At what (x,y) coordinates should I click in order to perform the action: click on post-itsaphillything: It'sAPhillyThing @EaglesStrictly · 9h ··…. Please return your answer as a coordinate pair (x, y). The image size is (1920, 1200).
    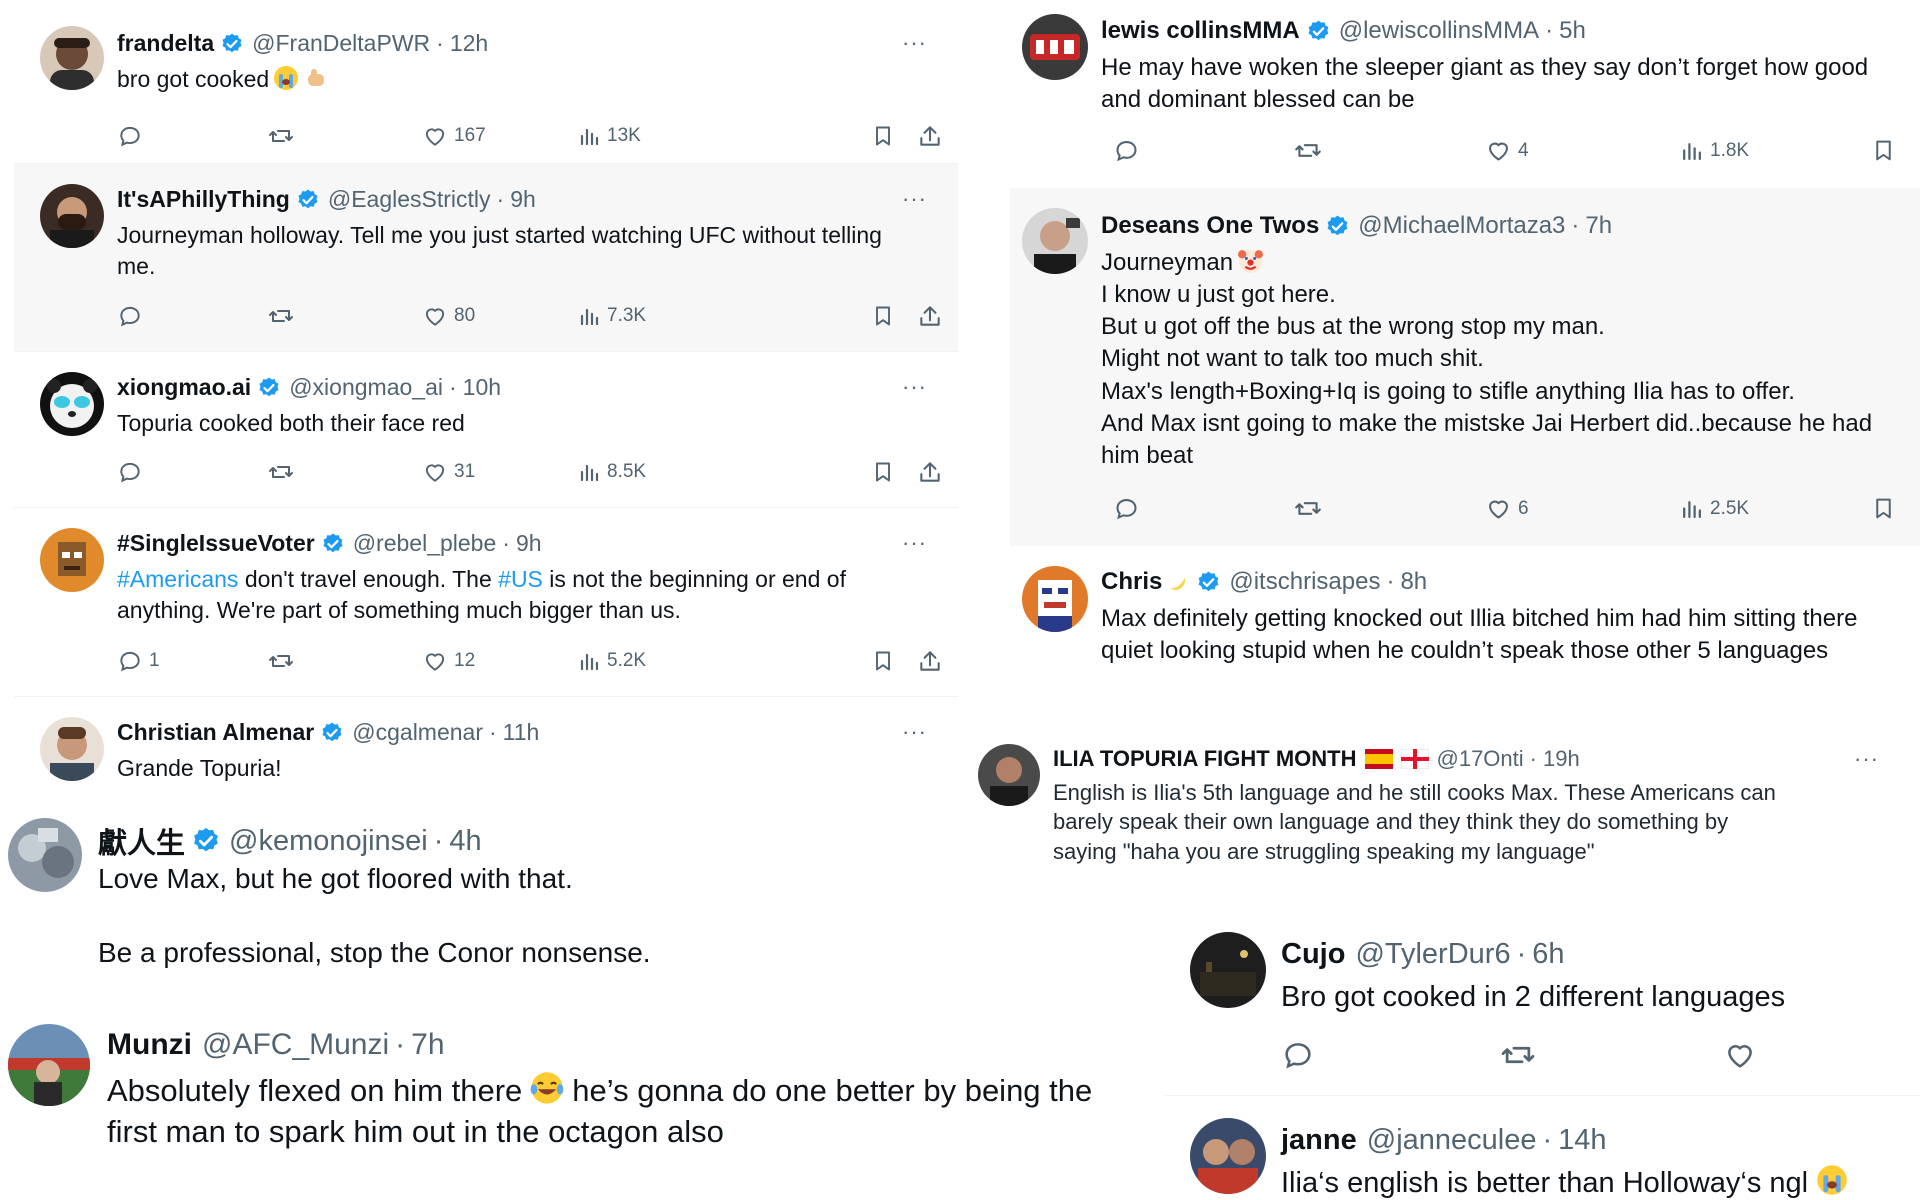
    Looking at the image, I should click on (486, 257).